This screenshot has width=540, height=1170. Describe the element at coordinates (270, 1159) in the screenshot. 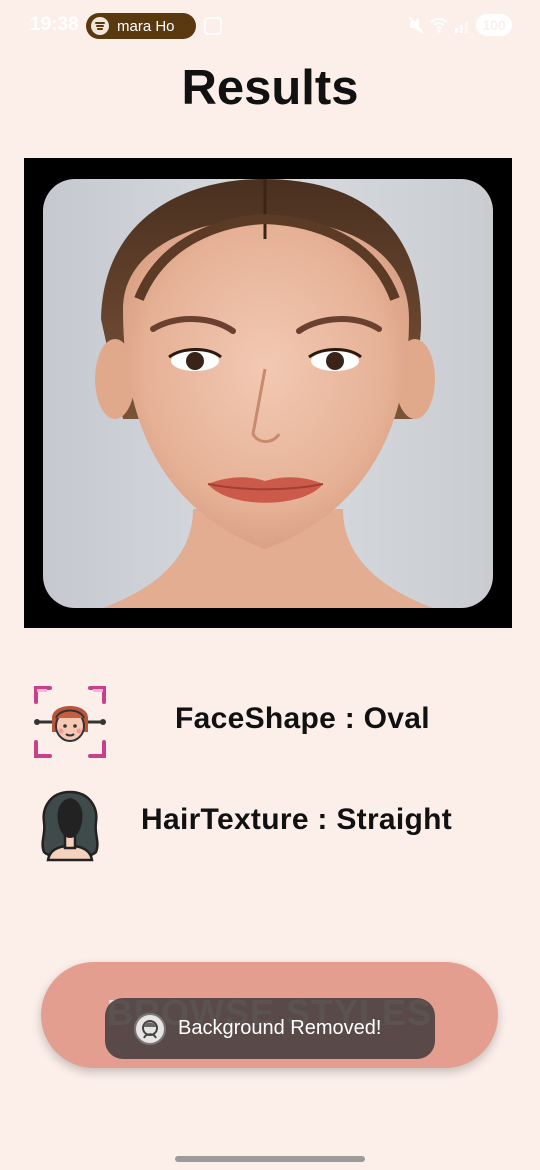

I see `navigation-handle` at that location.